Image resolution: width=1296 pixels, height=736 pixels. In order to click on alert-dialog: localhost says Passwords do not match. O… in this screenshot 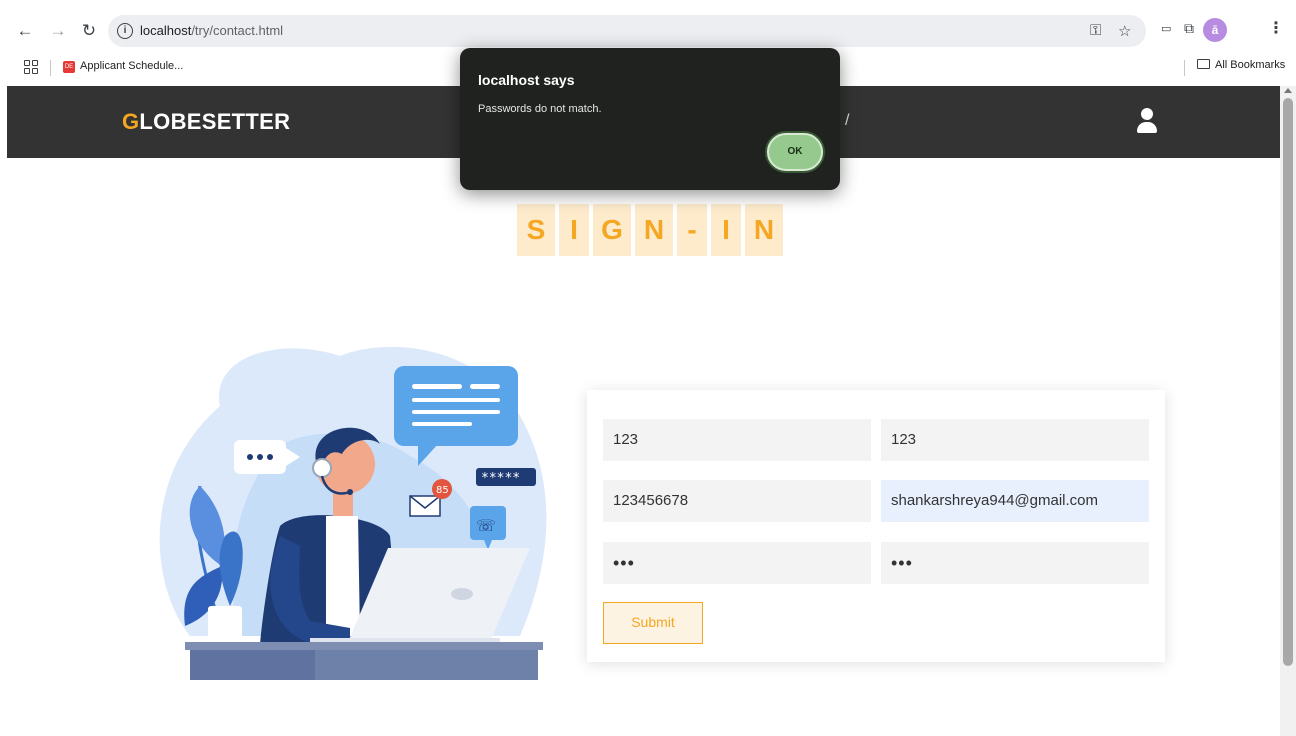, I will do `click(650, 119)`.